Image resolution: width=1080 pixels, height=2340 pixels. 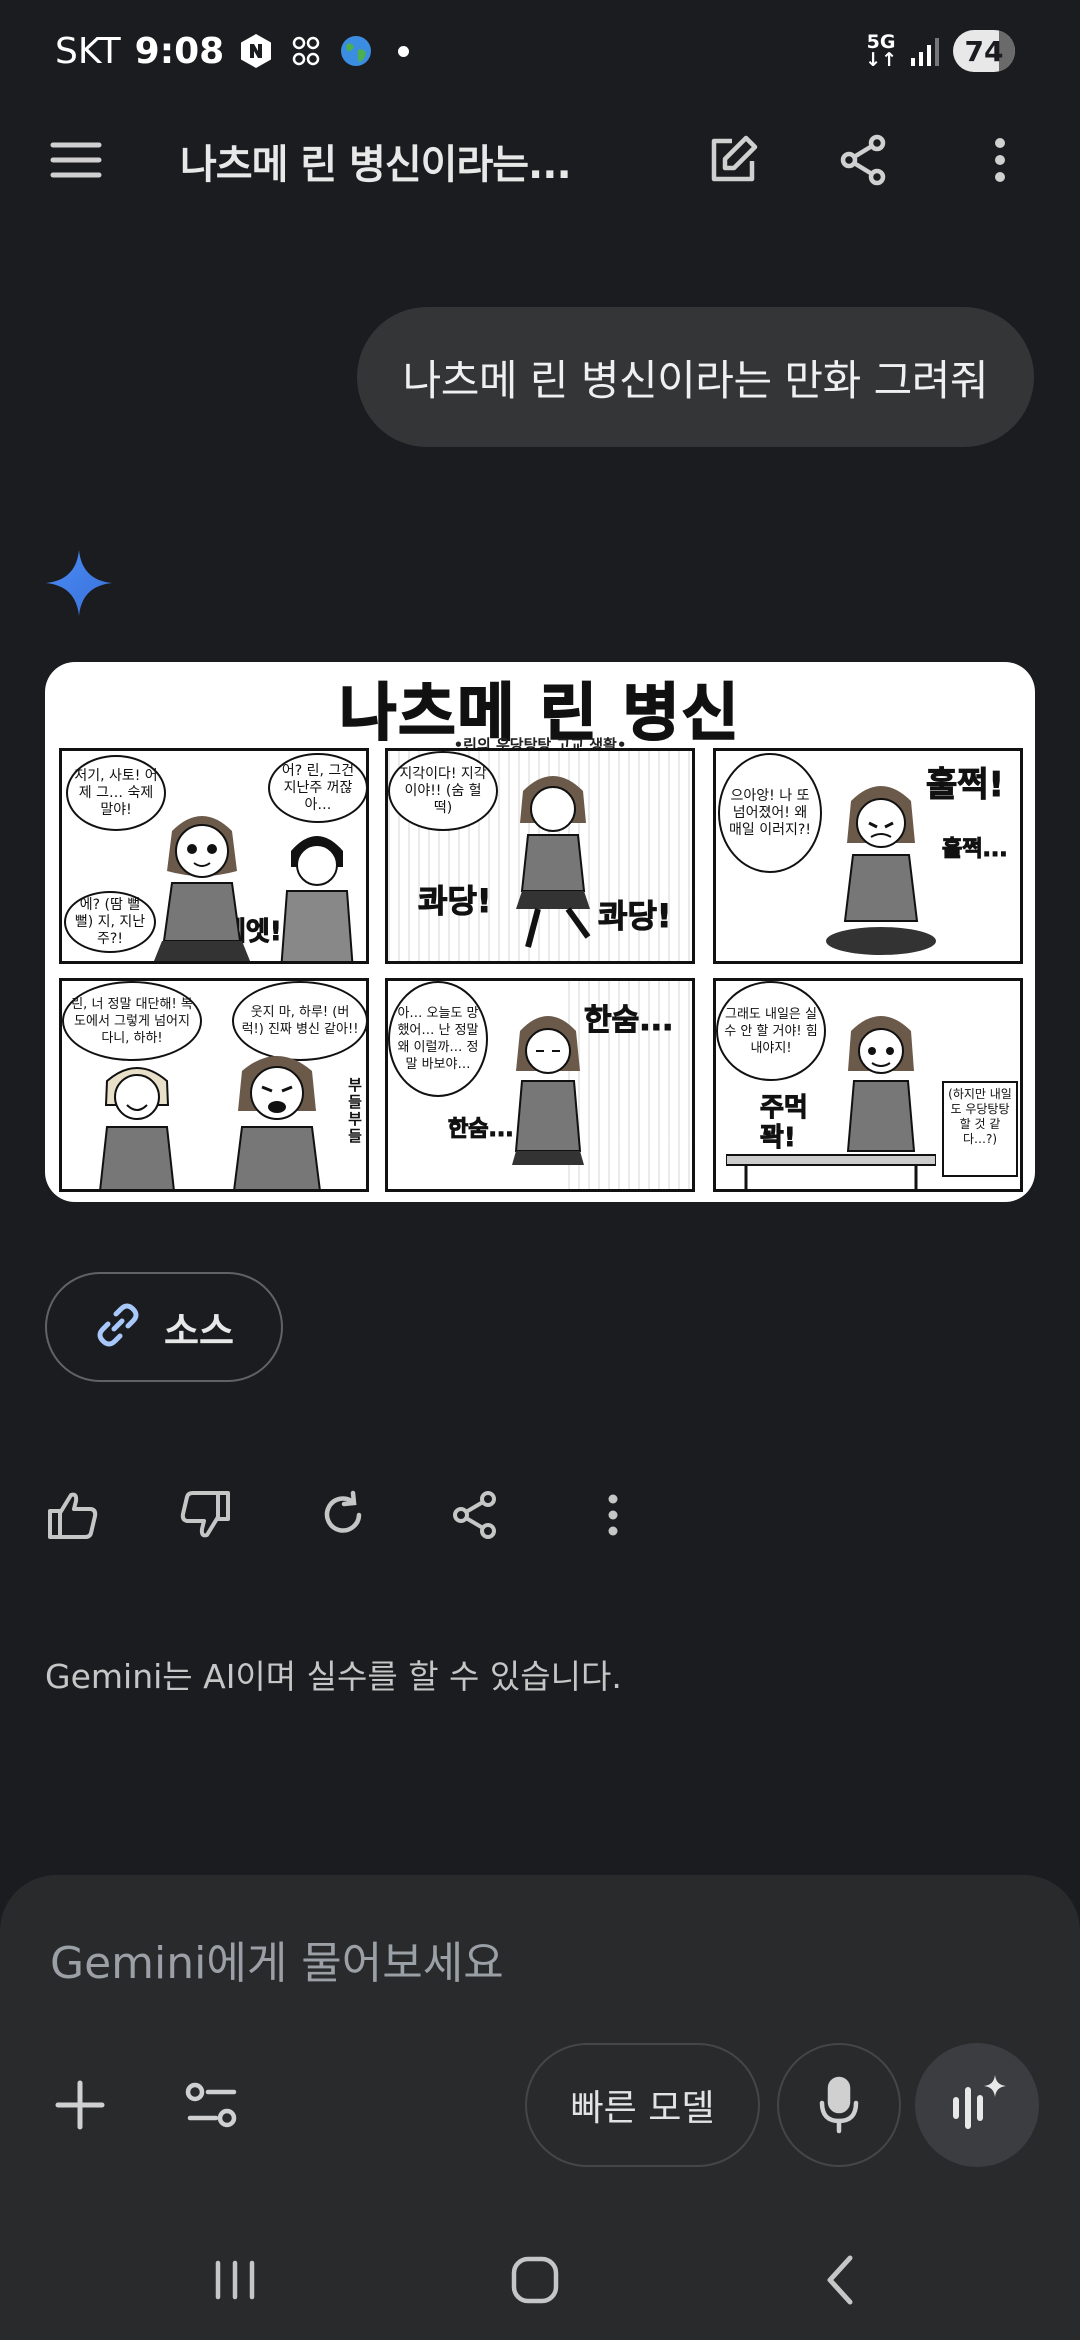 I want to click on ai-disclaimer: Gemini는 AI이며 실수를 할 수 있습니다., so click(x=333, y=1676).